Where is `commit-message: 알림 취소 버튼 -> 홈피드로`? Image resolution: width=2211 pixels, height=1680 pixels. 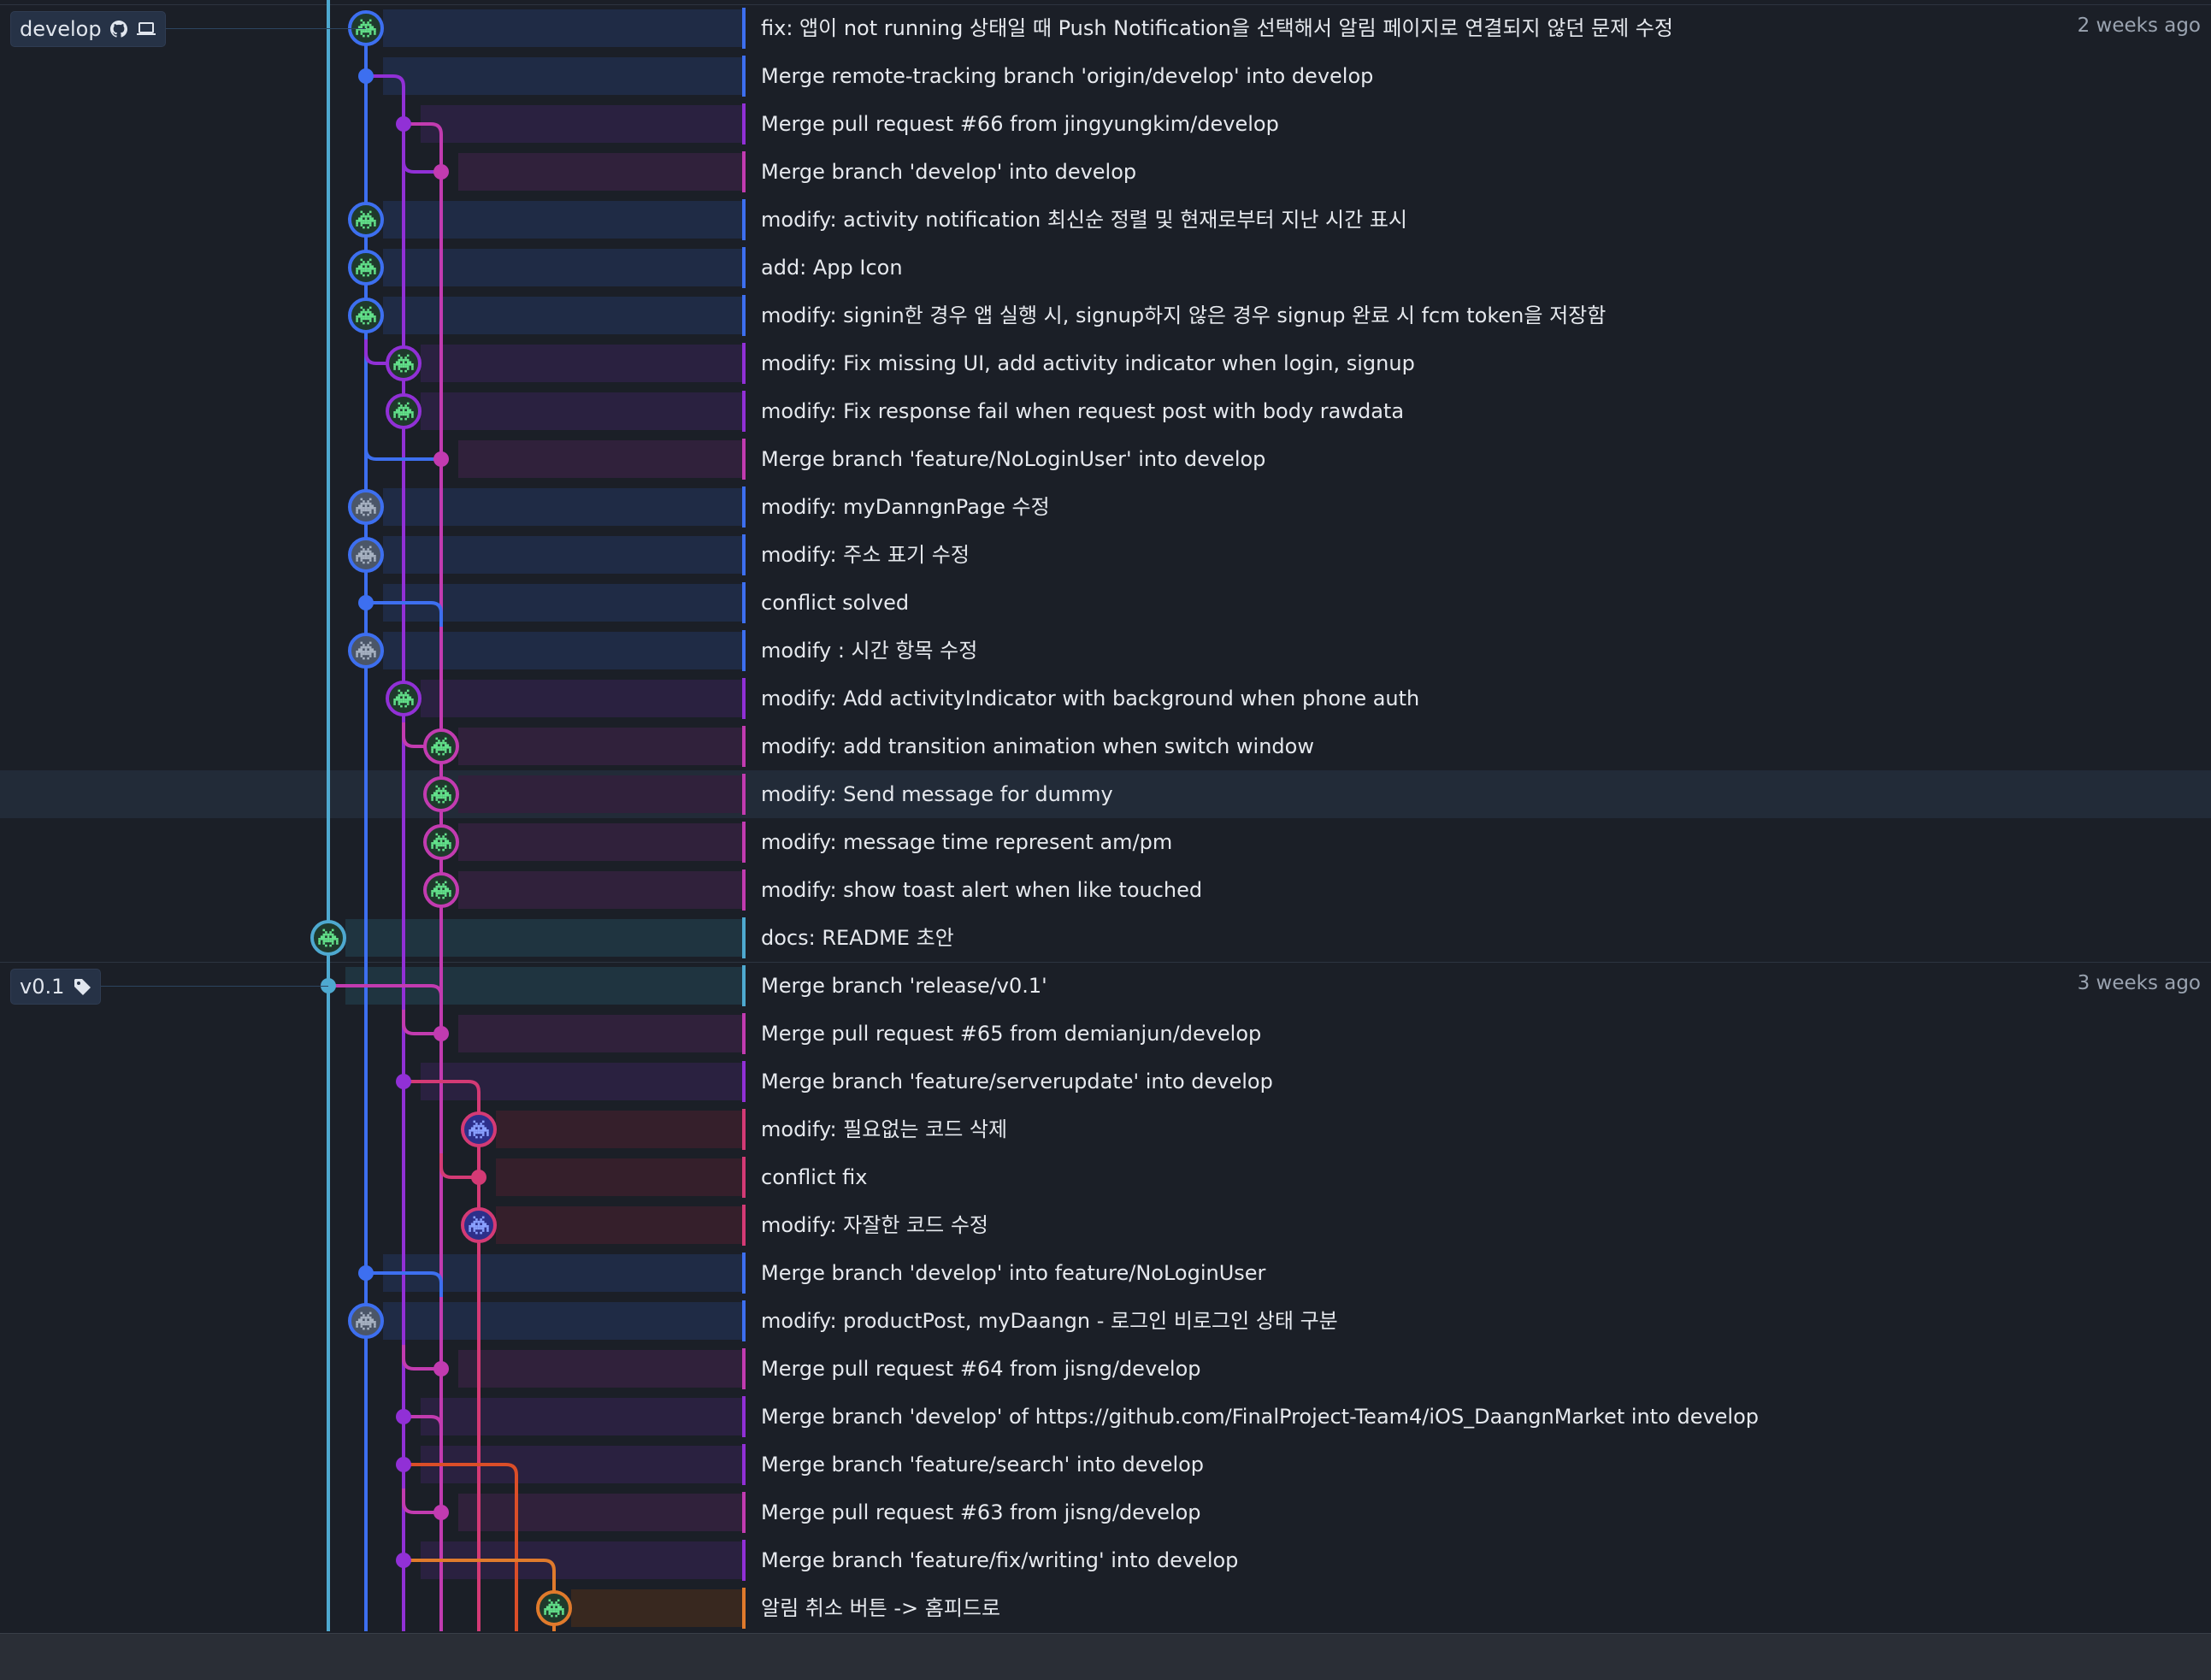
commit-message: 알림 취소 버튼 -> 홈피드로 is located at coordinates (881, 1608).